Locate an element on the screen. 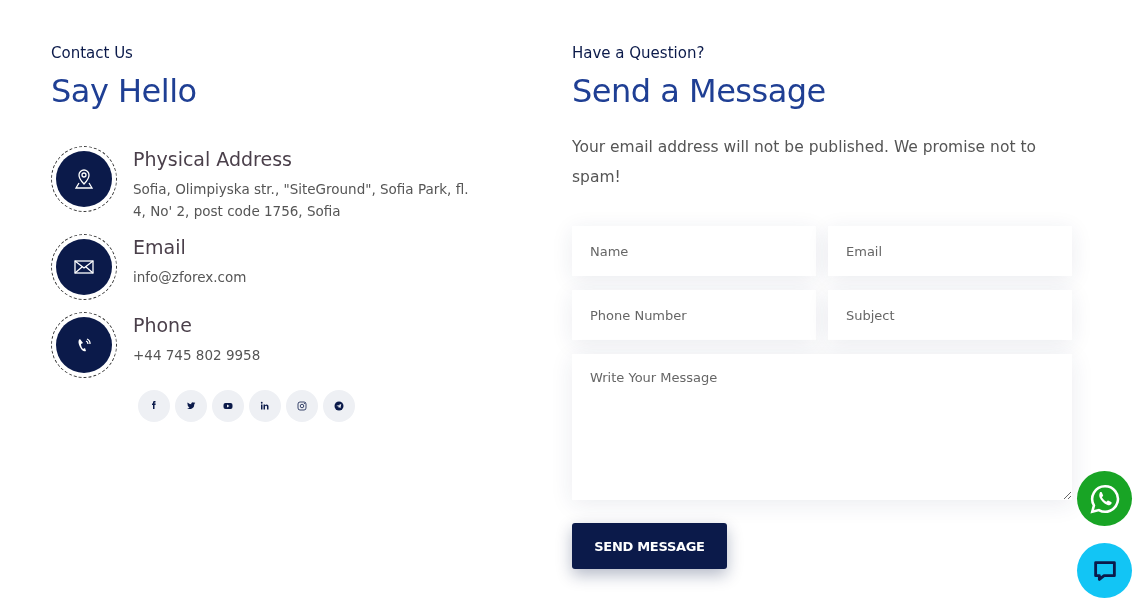 The width and height of the screenshot is (1146, 600). youtube-icon is located at coordinates (228, 406).